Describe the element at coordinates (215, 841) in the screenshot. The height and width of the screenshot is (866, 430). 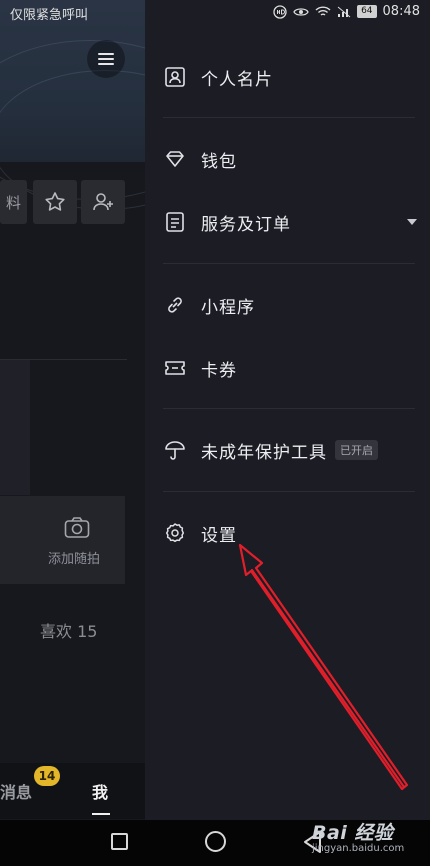
I see `home-icon` at that location.